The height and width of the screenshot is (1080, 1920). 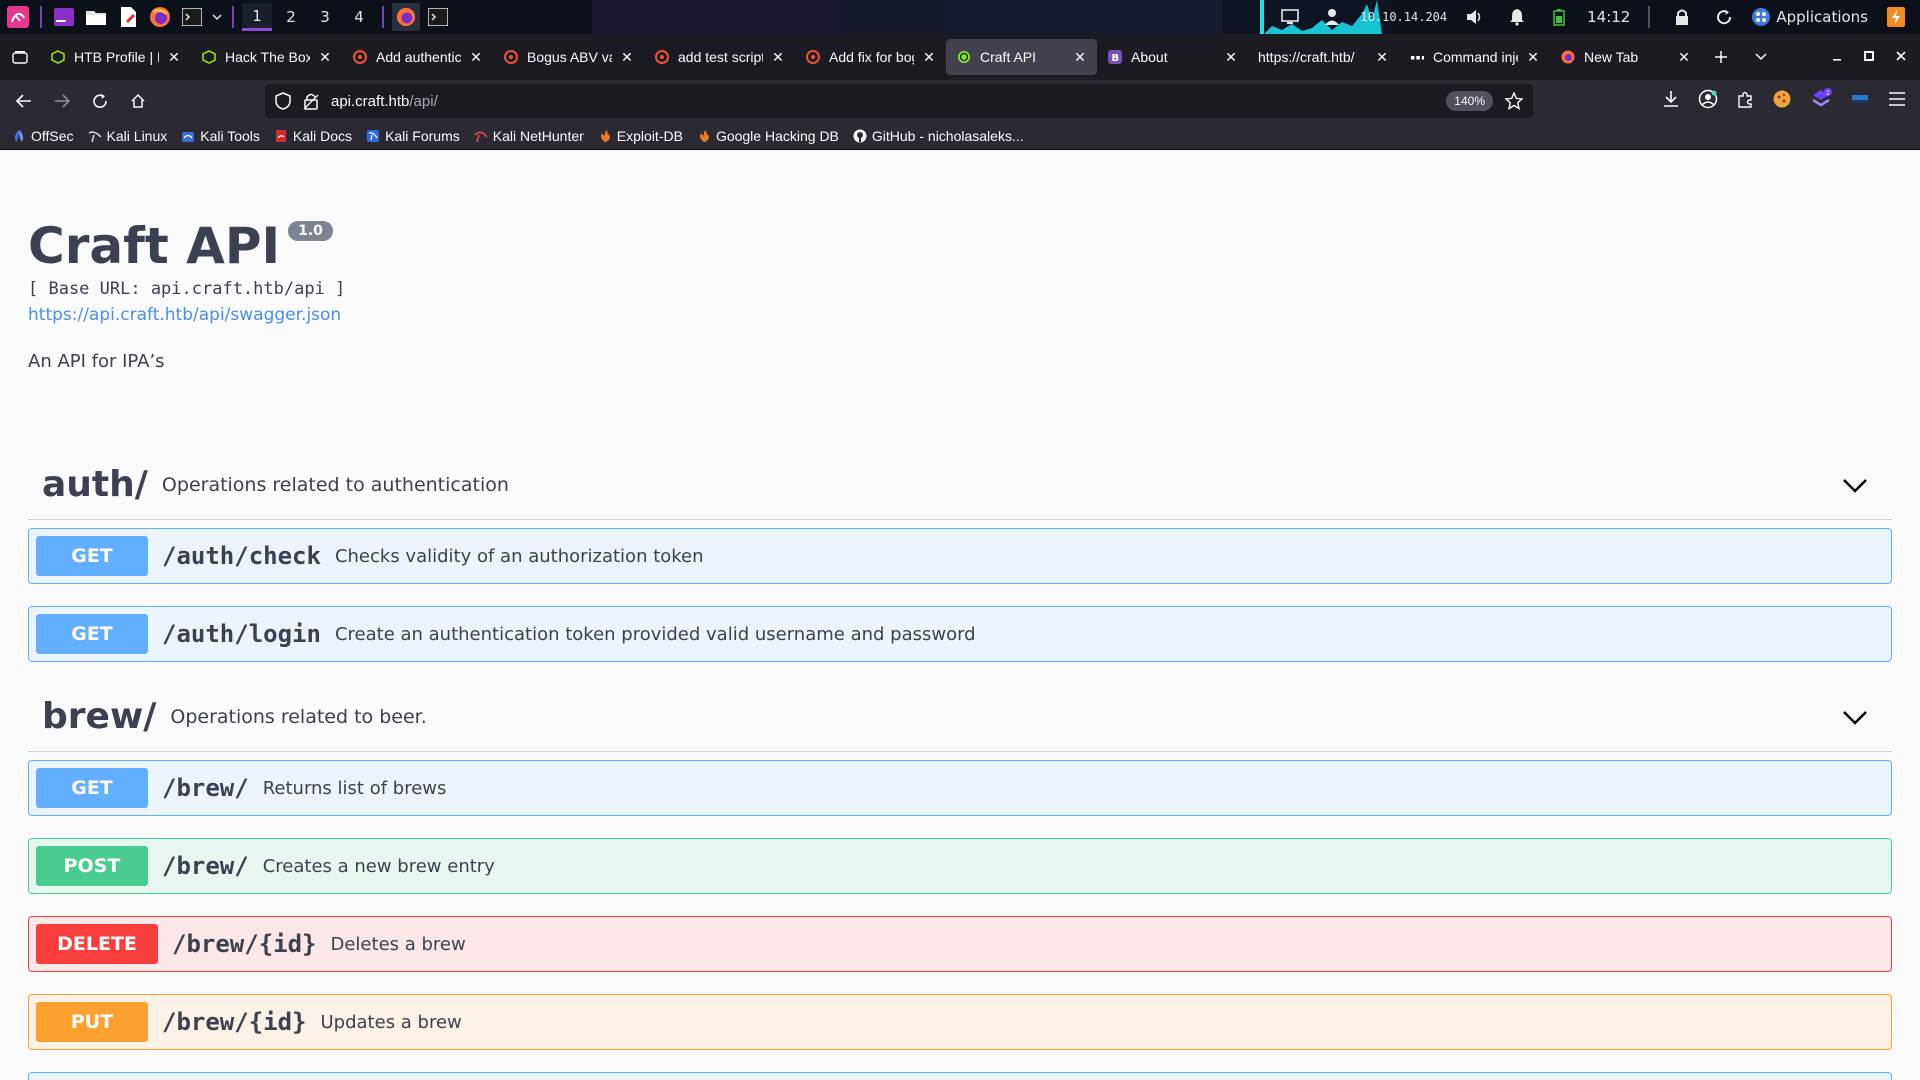 I want to click on lock-insecure-icon, so click(x=311, y=101).